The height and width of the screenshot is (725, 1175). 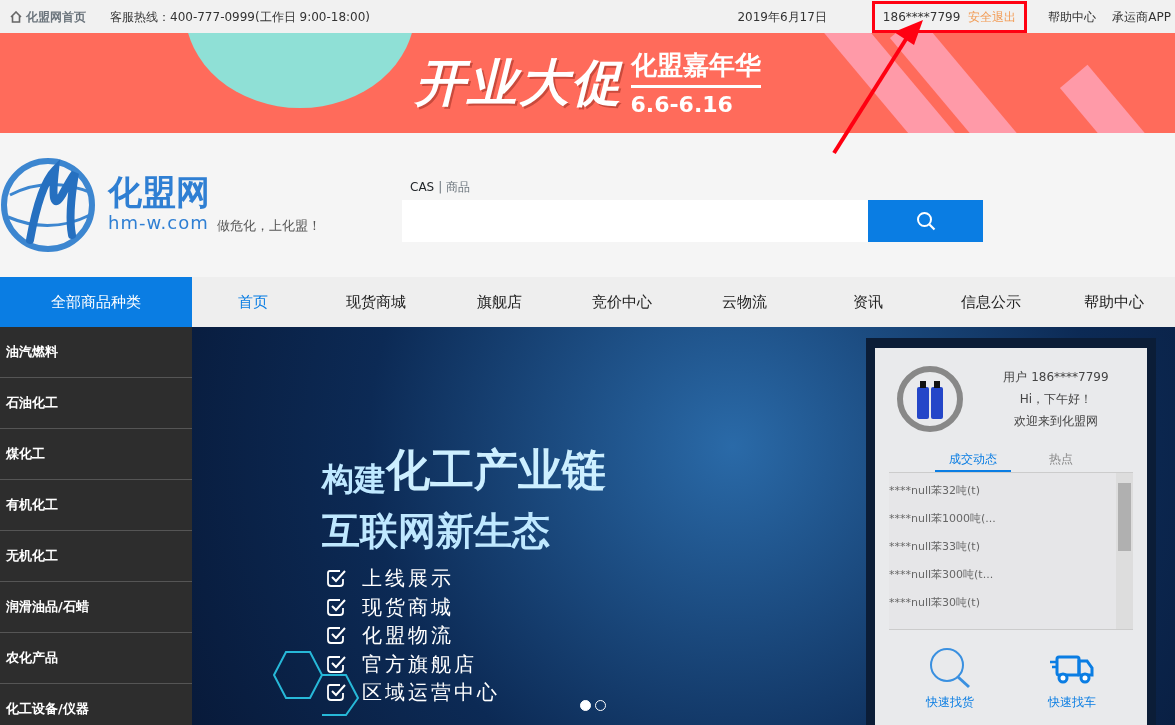 What do you see at coordinates (868, 302) in the screenshot?
I see `nav-tab: 资讯` at bounding box center [868, 302].